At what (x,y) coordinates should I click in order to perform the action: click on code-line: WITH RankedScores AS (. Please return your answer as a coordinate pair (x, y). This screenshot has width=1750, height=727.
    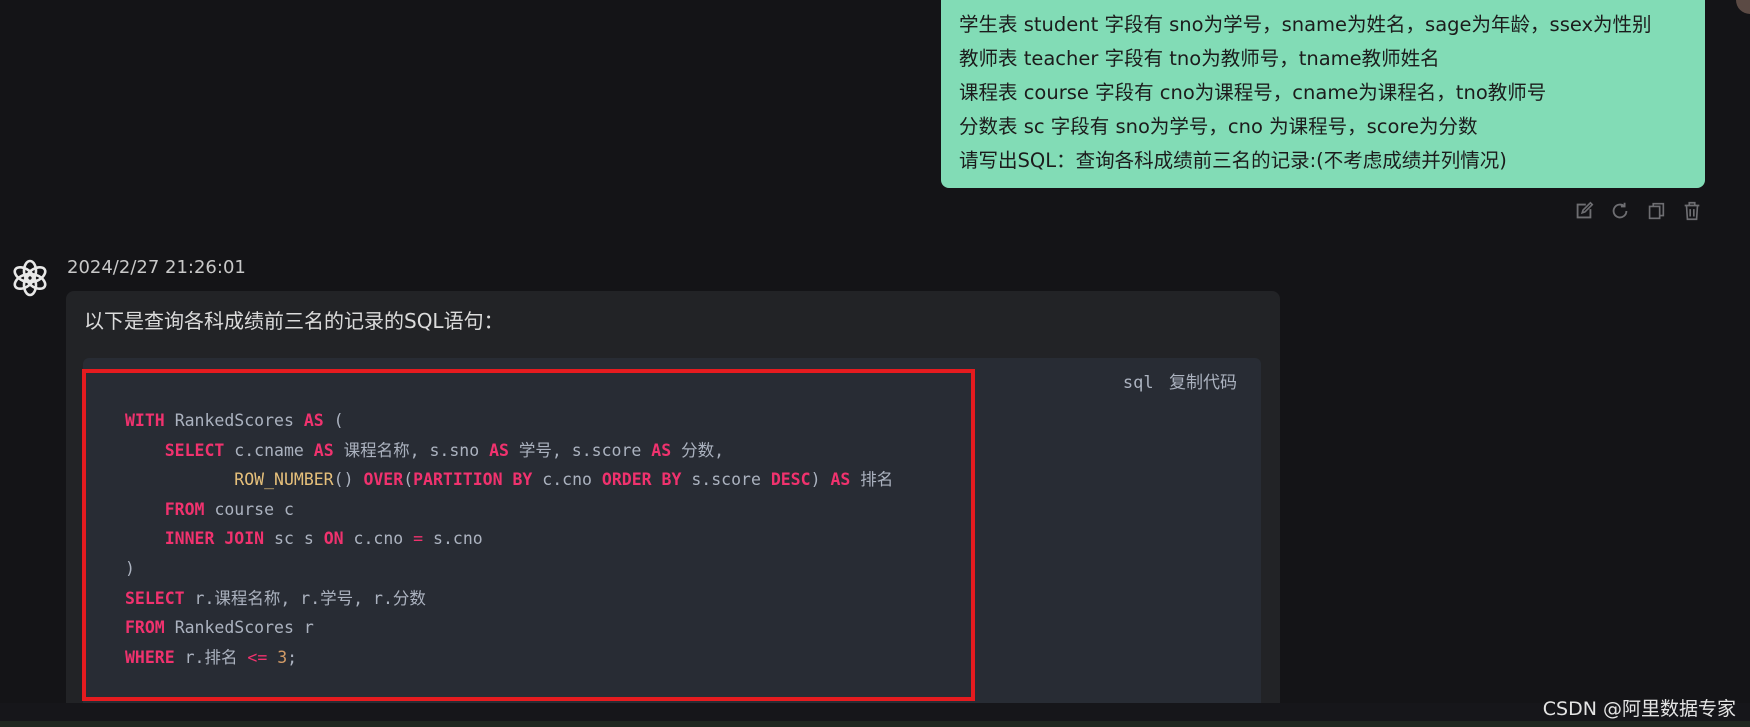
    Looking at the image, I should click on (234, 420).